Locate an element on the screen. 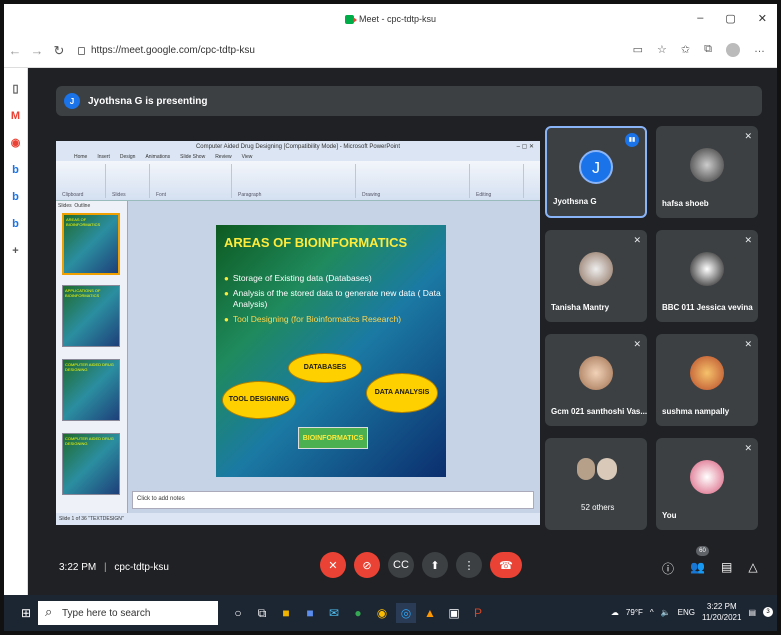 The width and height of the screenshot is (781, 635). language-indicator: ENG is located at coordinates (686, 612).